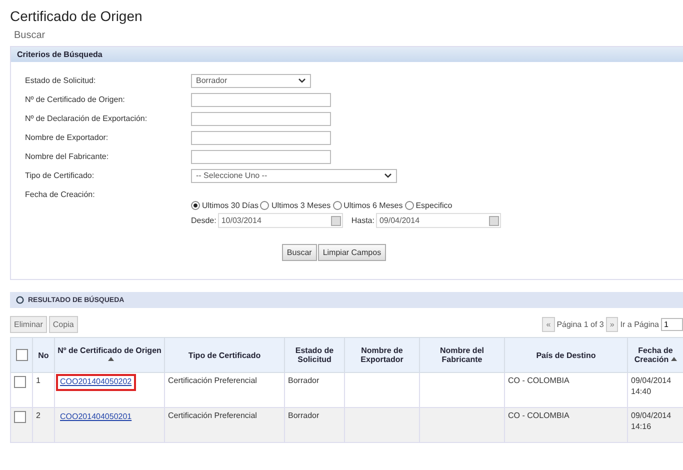 The height and width of the screenshot is (470, 683). What do you see at coordinates (314, 425) in the screenshot?
I see `table-cell: Borrador` at bounding box center [314, 425].